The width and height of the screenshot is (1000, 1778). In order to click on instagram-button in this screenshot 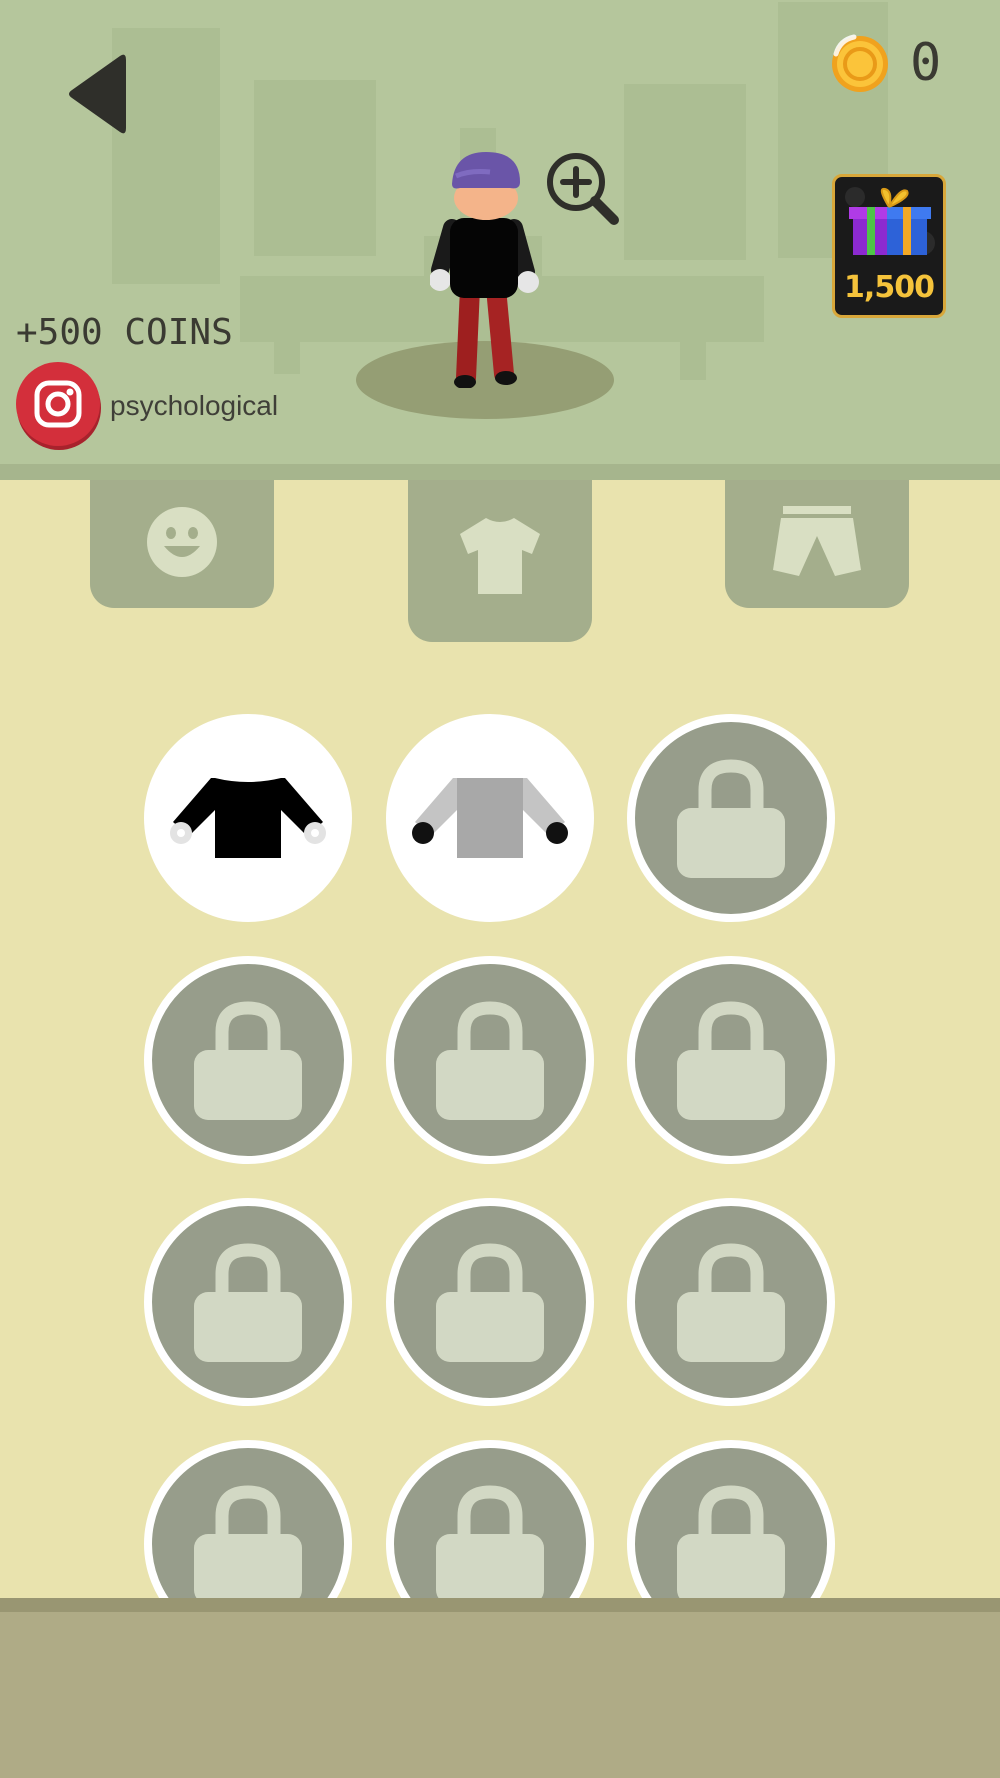, I will do `click(59, 405)`.